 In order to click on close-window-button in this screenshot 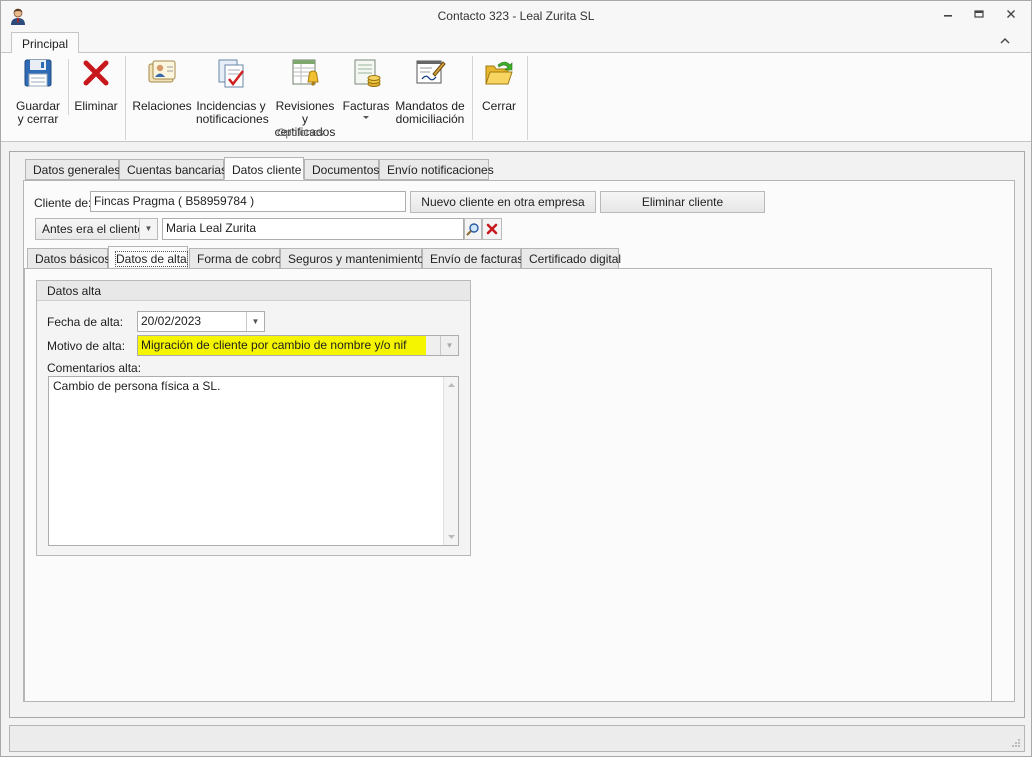, I will do `click(1011, 15)`.